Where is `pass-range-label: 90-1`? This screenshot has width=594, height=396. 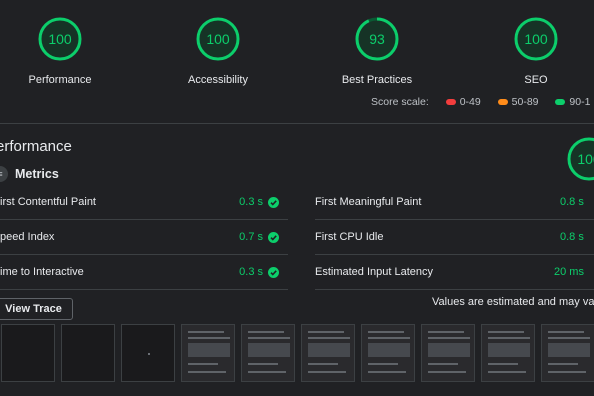
pass-range-label: 90-1 is located at coordinates (580, 102).